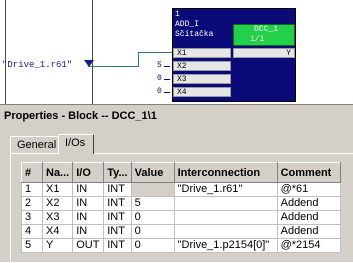 The height and width of the screenshot is (263, 353). Describe the element at coordinates (57, 189) in the screenshot. I see `cell-name: X1` at that location.